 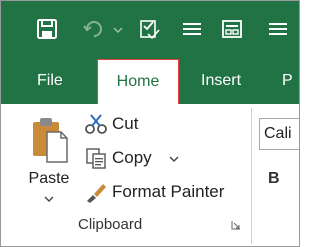 What do you see at coordinates (96, 158) in the screenshot?
I see `copy-icon` at bounding box center [96, 158].